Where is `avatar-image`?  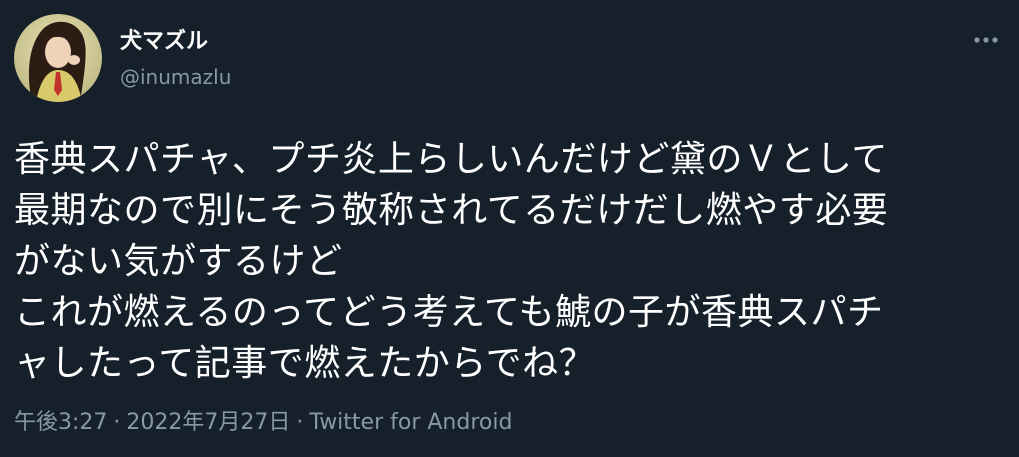 avatar-image is located at coordinates (58, 58).